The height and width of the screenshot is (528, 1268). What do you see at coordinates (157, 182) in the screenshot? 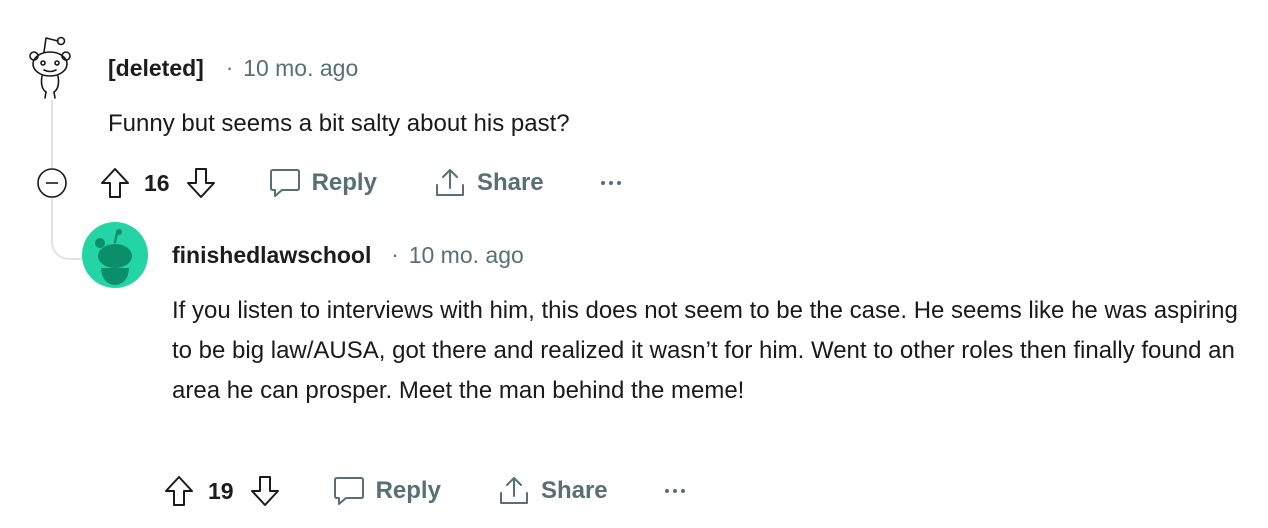
I see `vote-count: 16` at bounding box center [157, 182].